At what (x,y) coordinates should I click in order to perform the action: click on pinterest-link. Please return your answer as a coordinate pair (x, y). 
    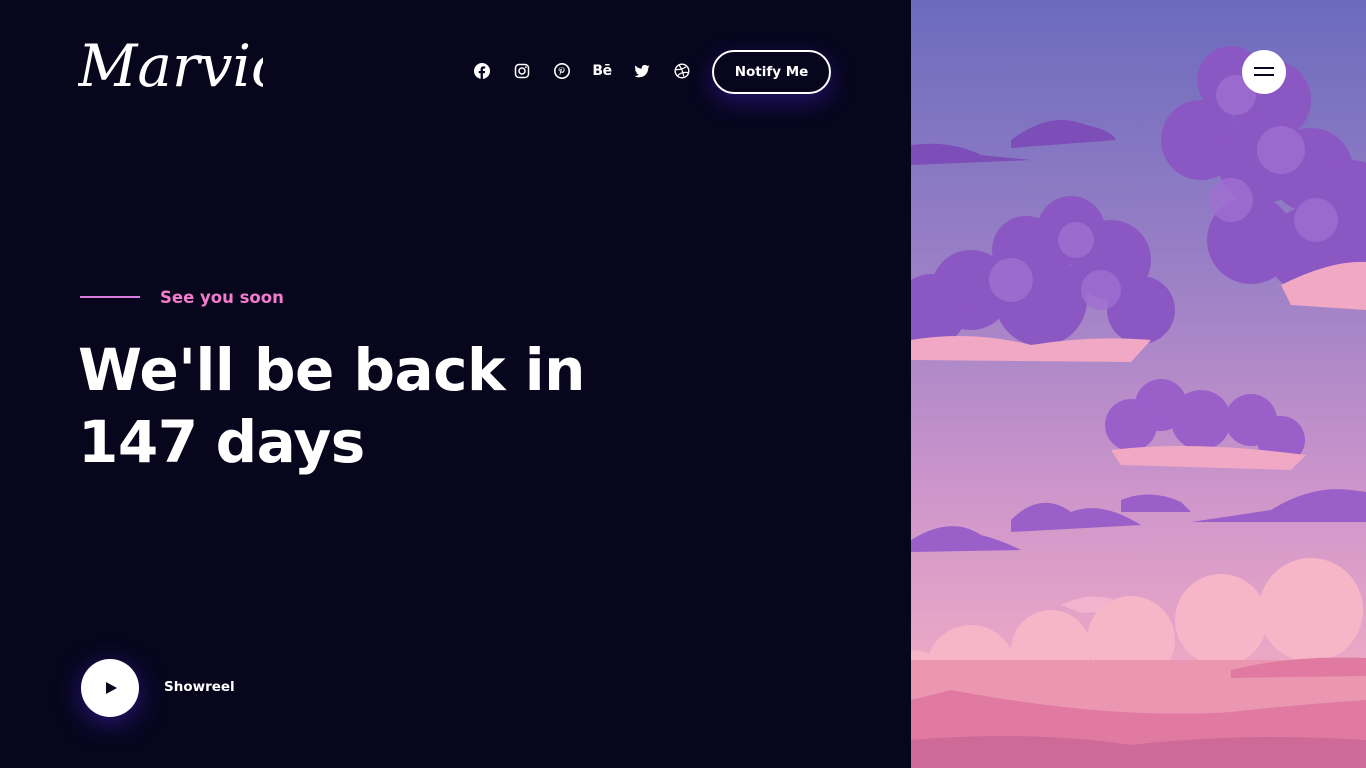
    Looking at the image, I should click on (562, 71).